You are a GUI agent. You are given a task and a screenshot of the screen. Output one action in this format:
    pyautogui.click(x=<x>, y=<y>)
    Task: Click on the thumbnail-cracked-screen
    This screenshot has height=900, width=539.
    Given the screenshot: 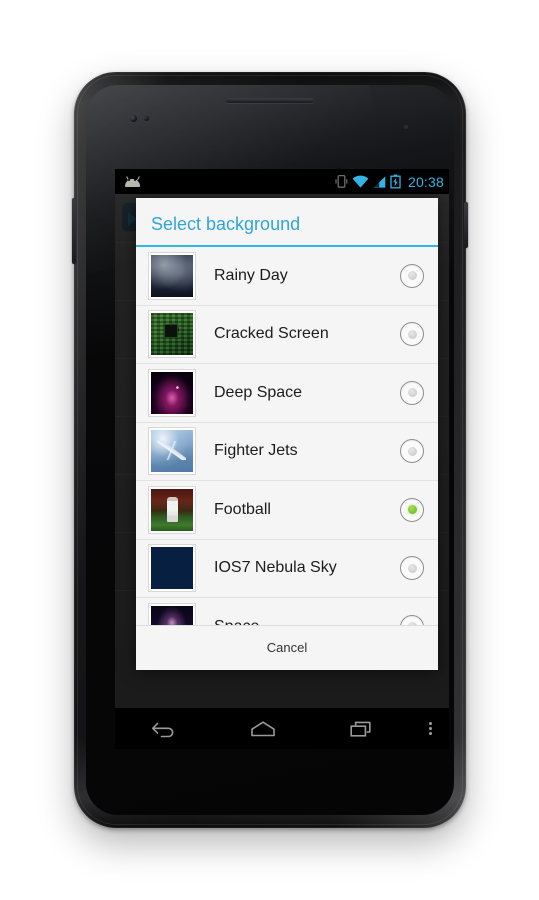 What is the action you would take?
    pyautogui.click(x=172, y=334)
    